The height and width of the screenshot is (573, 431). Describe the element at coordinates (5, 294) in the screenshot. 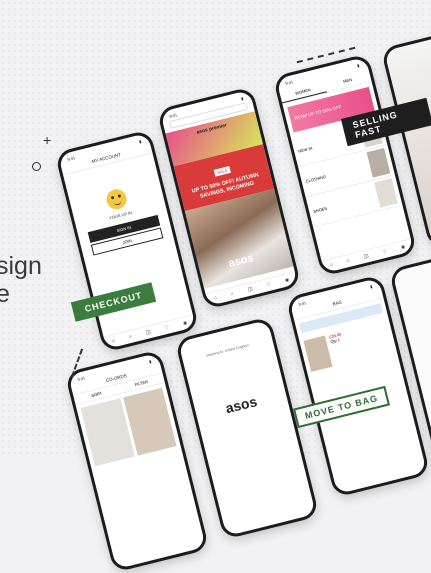

I see `hero-title-line-2: e` at that location.